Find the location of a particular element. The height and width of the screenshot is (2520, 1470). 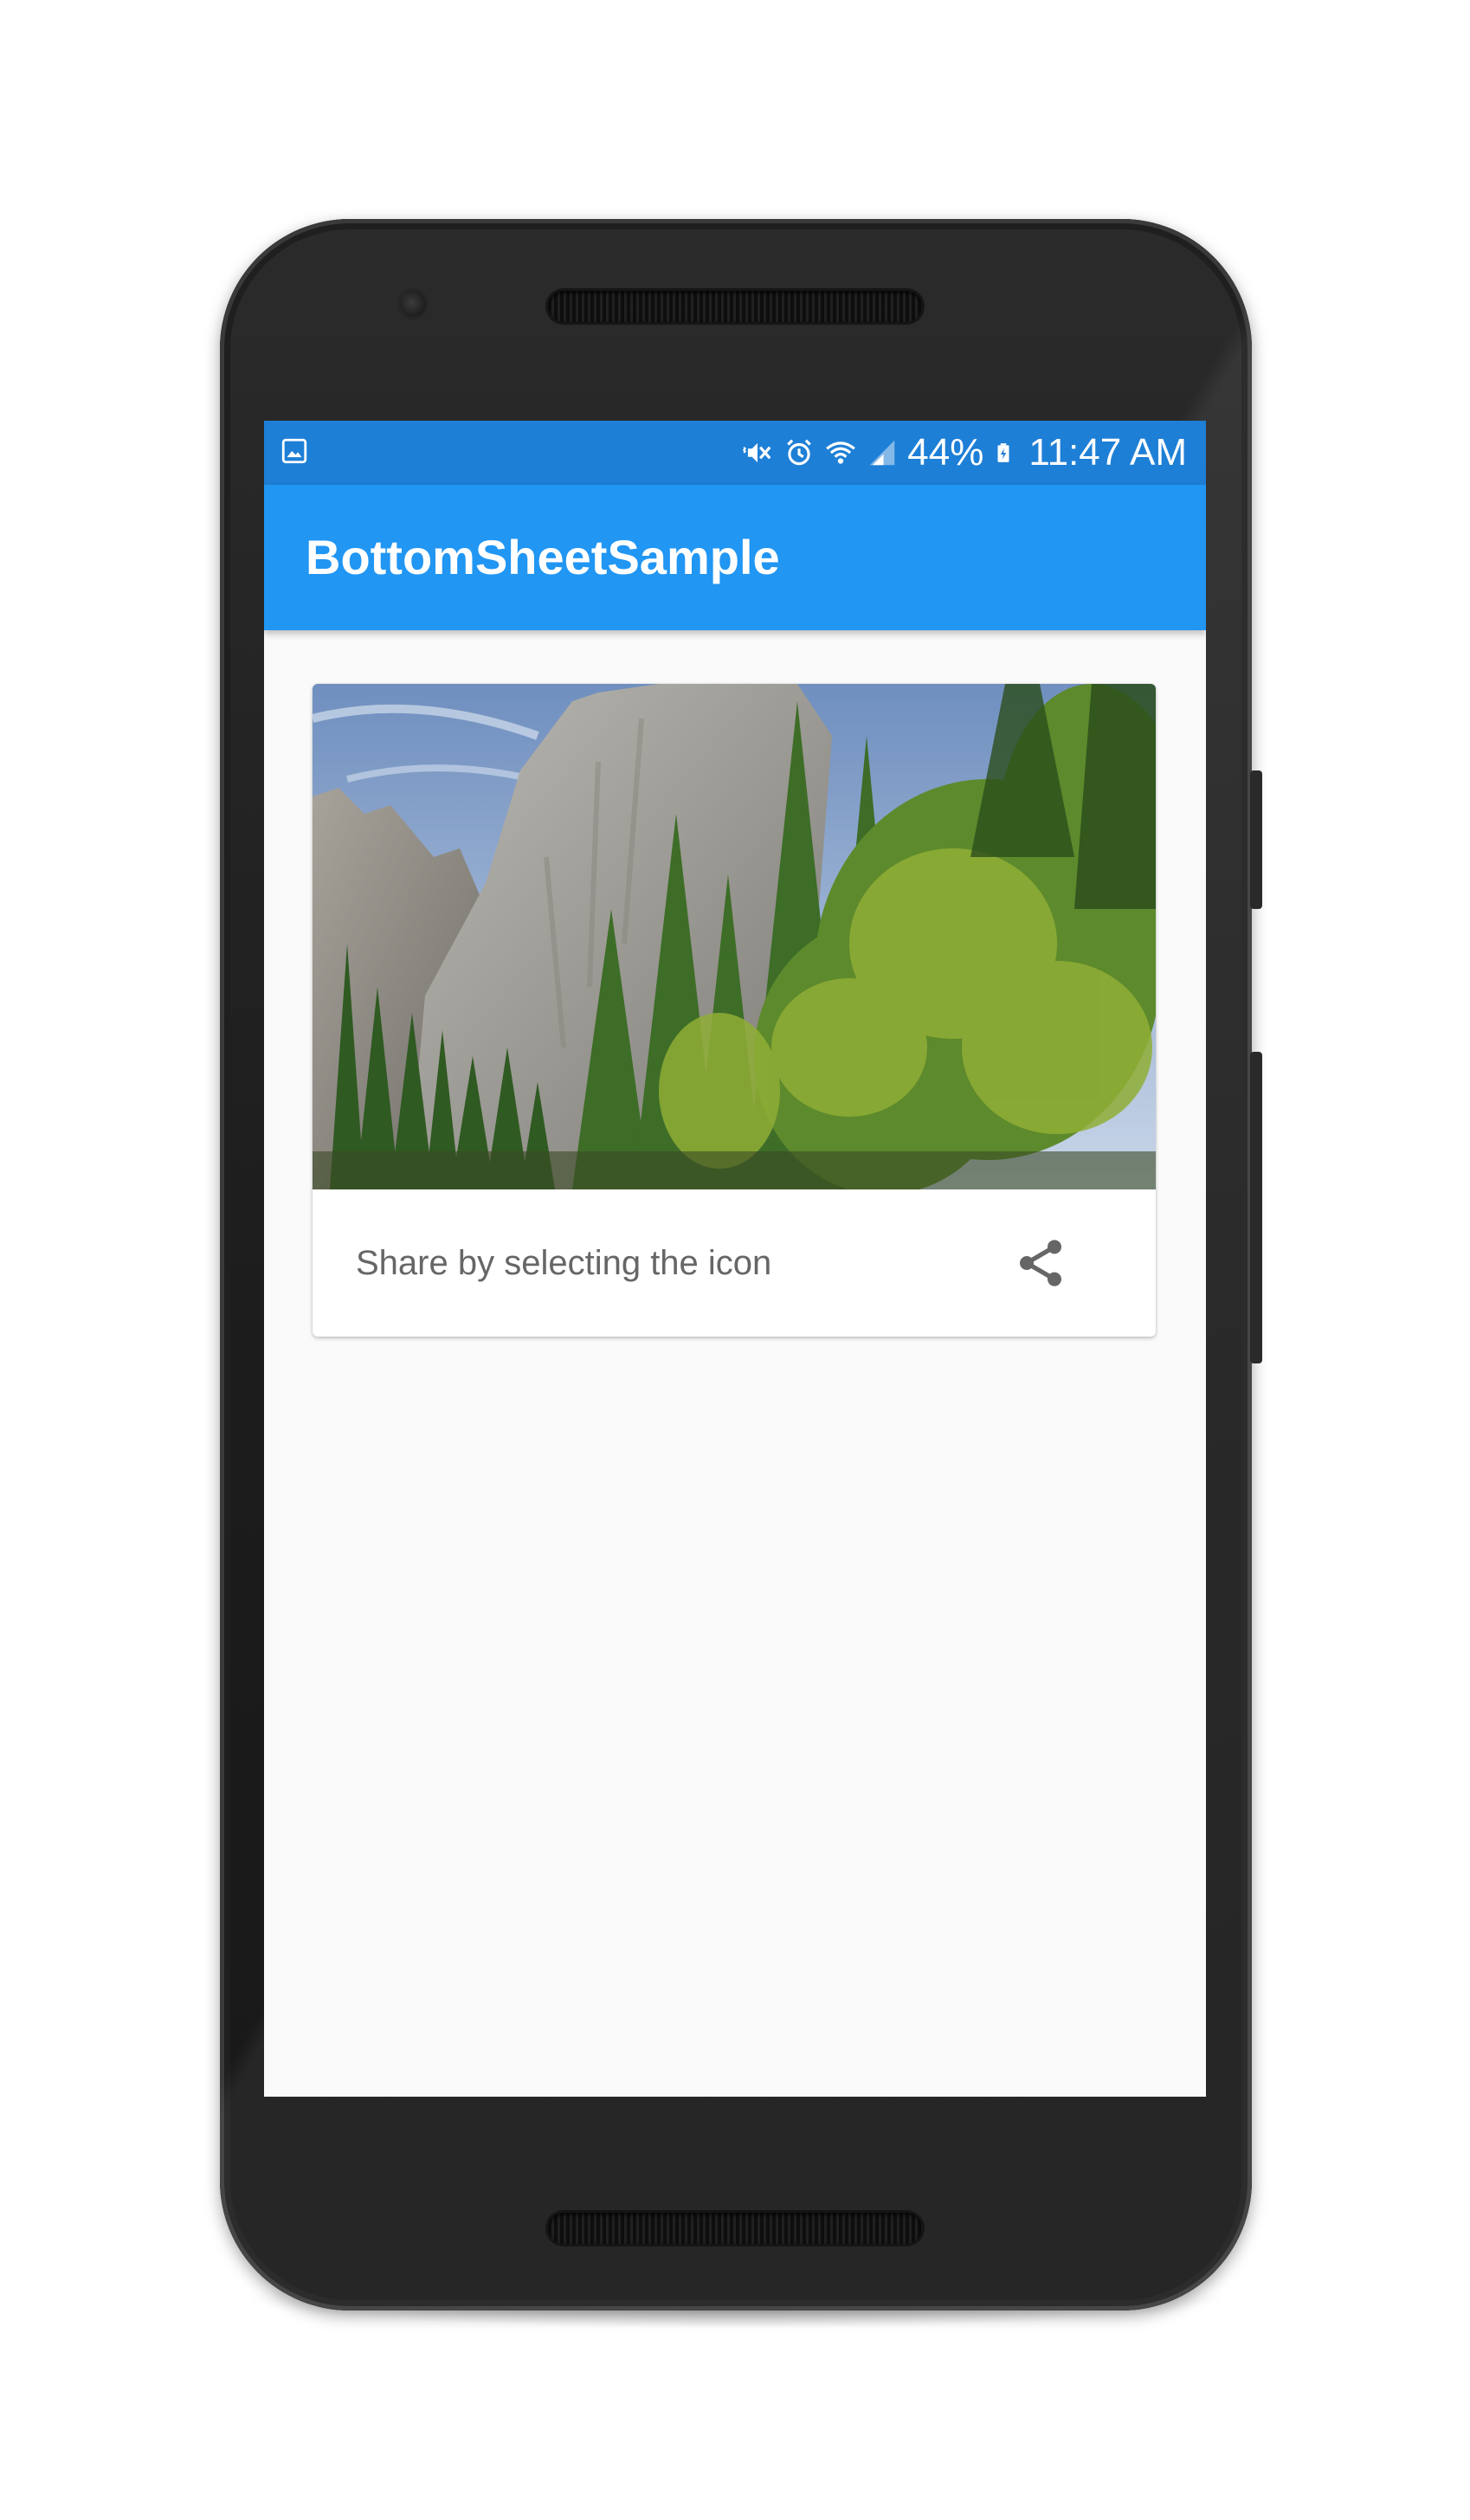

card-caption: Share by selecting the icon is located at coordinates (564, 1263).